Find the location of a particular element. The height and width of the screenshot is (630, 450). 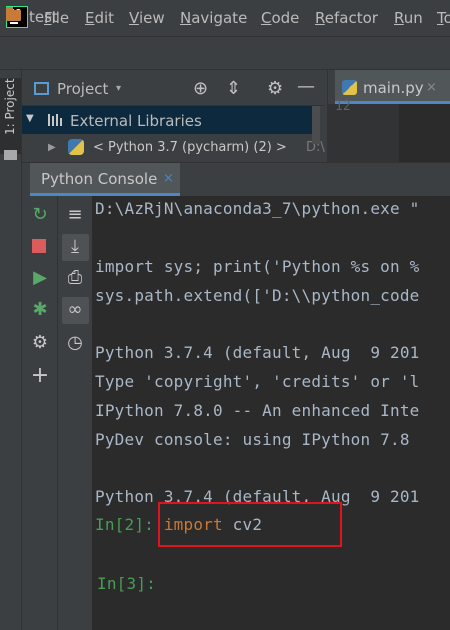

next-input-prompt: In[3]: is located at coordinates (126, 583).